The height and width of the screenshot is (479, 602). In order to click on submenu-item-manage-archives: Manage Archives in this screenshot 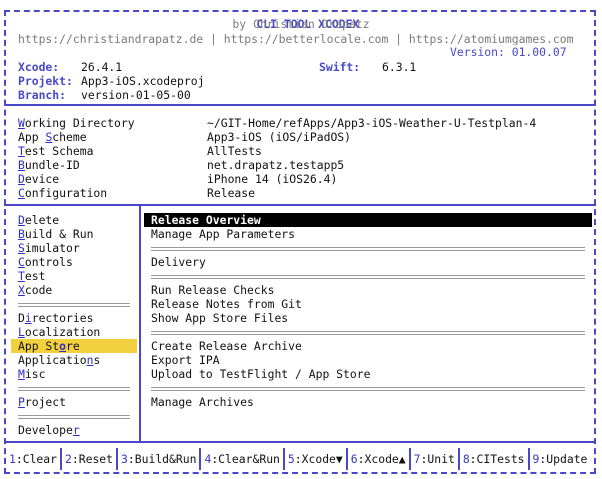, I will do `click(202, 402)`.